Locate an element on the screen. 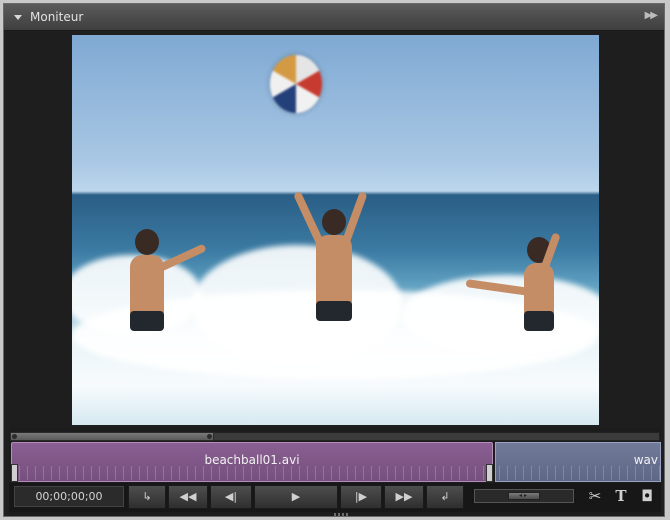 The image size is (670, 520). panel-menu-icon: ▶▶ is located at coordinates (651, 15).